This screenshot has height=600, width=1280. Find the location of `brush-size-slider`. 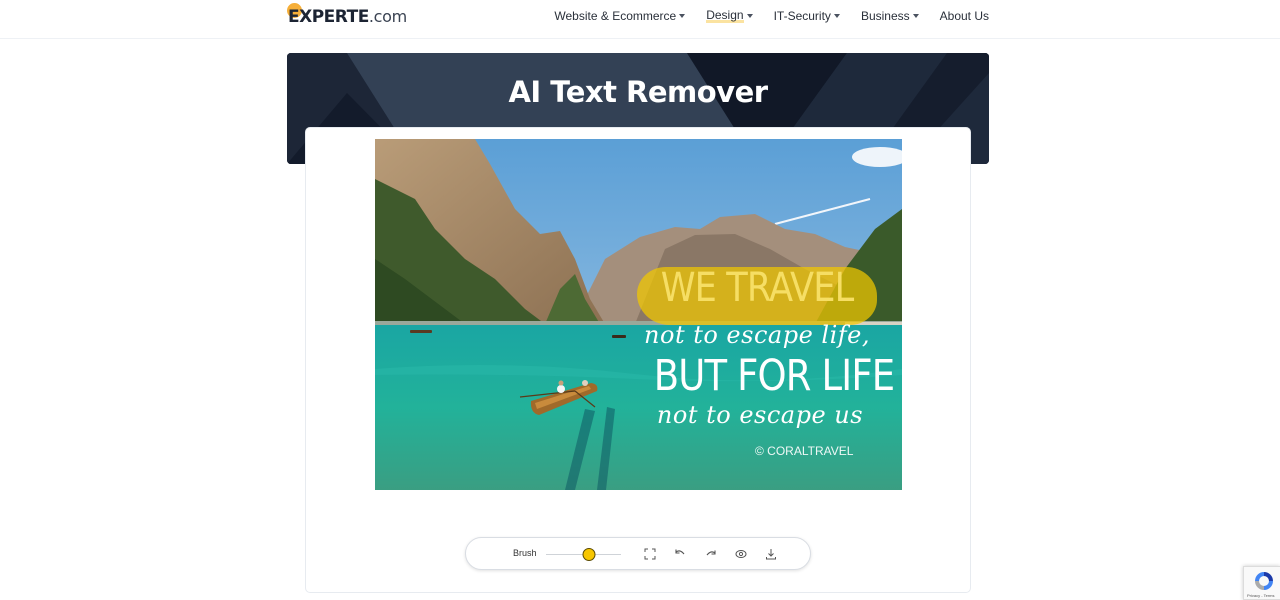

brush-size-slider is located at coordinates (583, 554).